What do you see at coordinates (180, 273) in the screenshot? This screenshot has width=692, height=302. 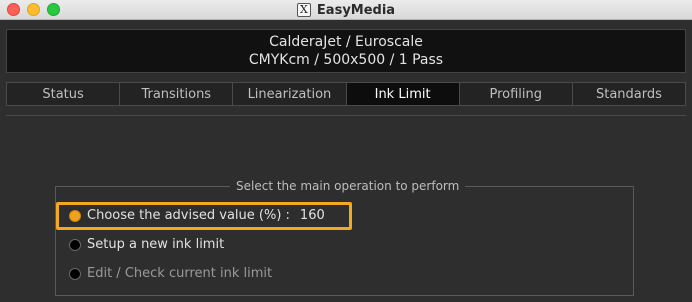 I see `edit-current-limit-label: Edit / Check current ink limit` at bounding box center [180, 273].